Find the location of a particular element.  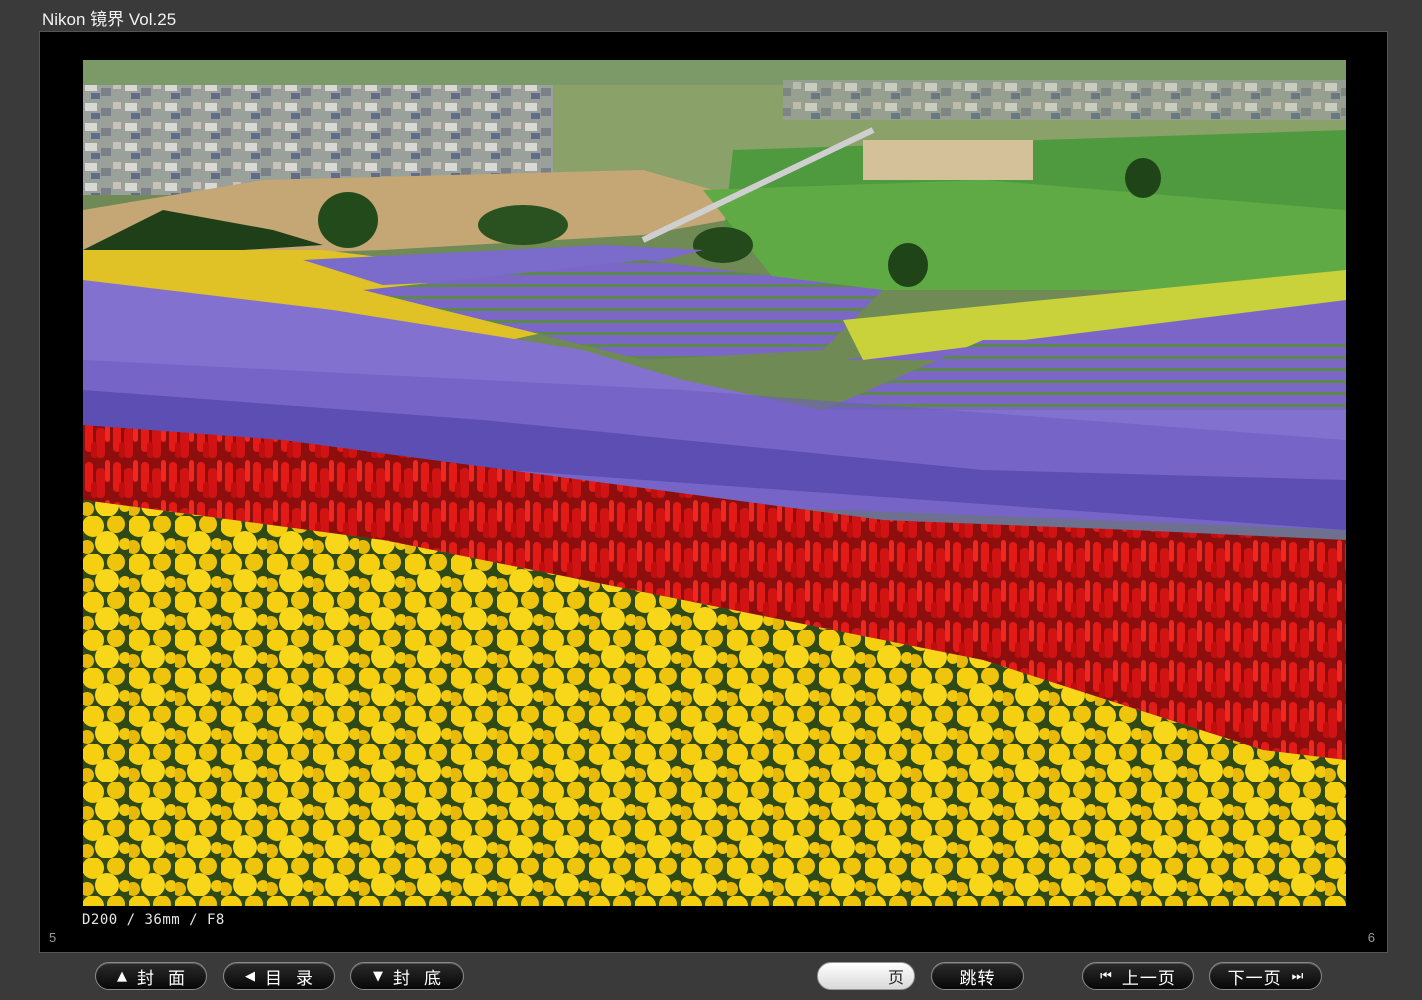

skip-back-icon: ⏮ is located at coordinates (1106, 976).